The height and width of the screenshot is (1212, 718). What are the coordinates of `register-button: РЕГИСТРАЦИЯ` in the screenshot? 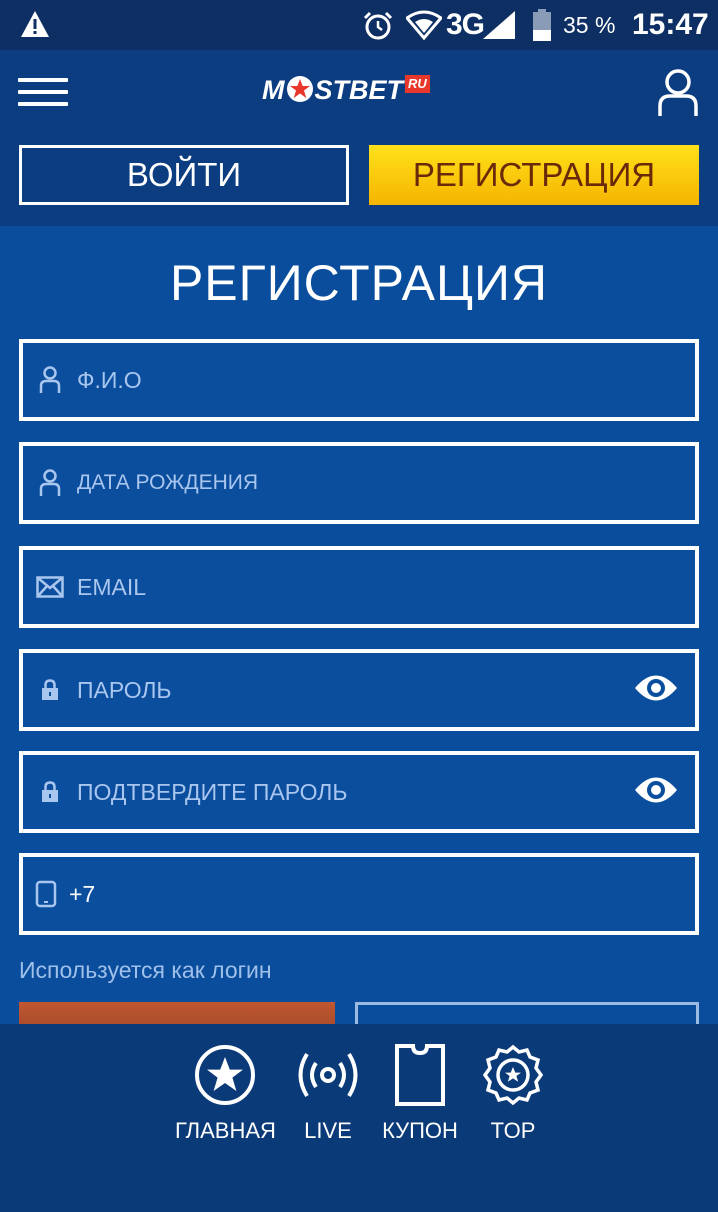 It's located at (534, 175).